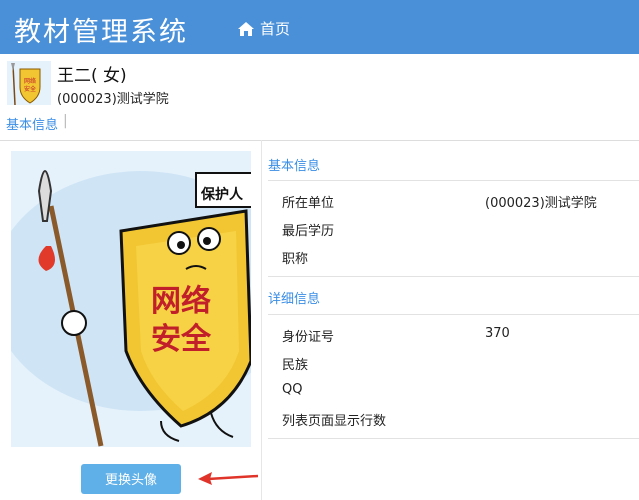 The width and height of the screenshot is (639, 500). Describe the element at coordinates (319, 124) in the screenshot. I see `tab-bar: 基本信息 |` at that location.